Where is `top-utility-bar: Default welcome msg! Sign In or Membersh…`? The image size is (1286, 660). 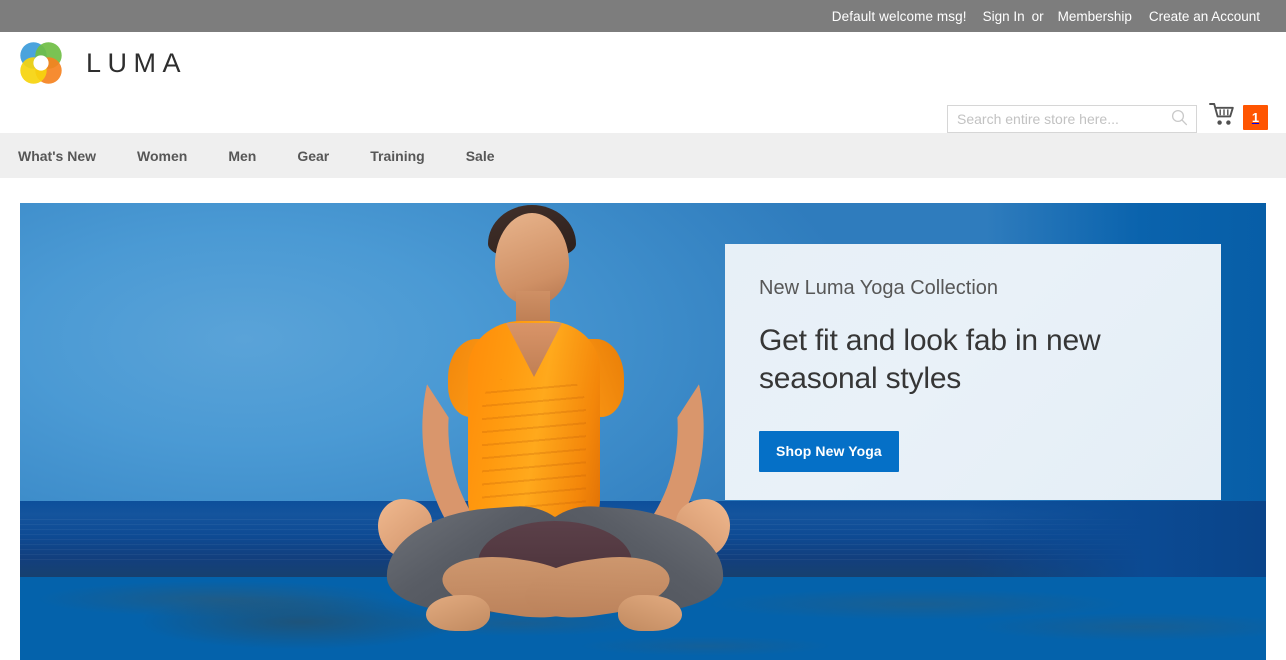
top-utility-bar: Default welcome msg! Sign In or Membersh… is located at coordinates (643, 16).